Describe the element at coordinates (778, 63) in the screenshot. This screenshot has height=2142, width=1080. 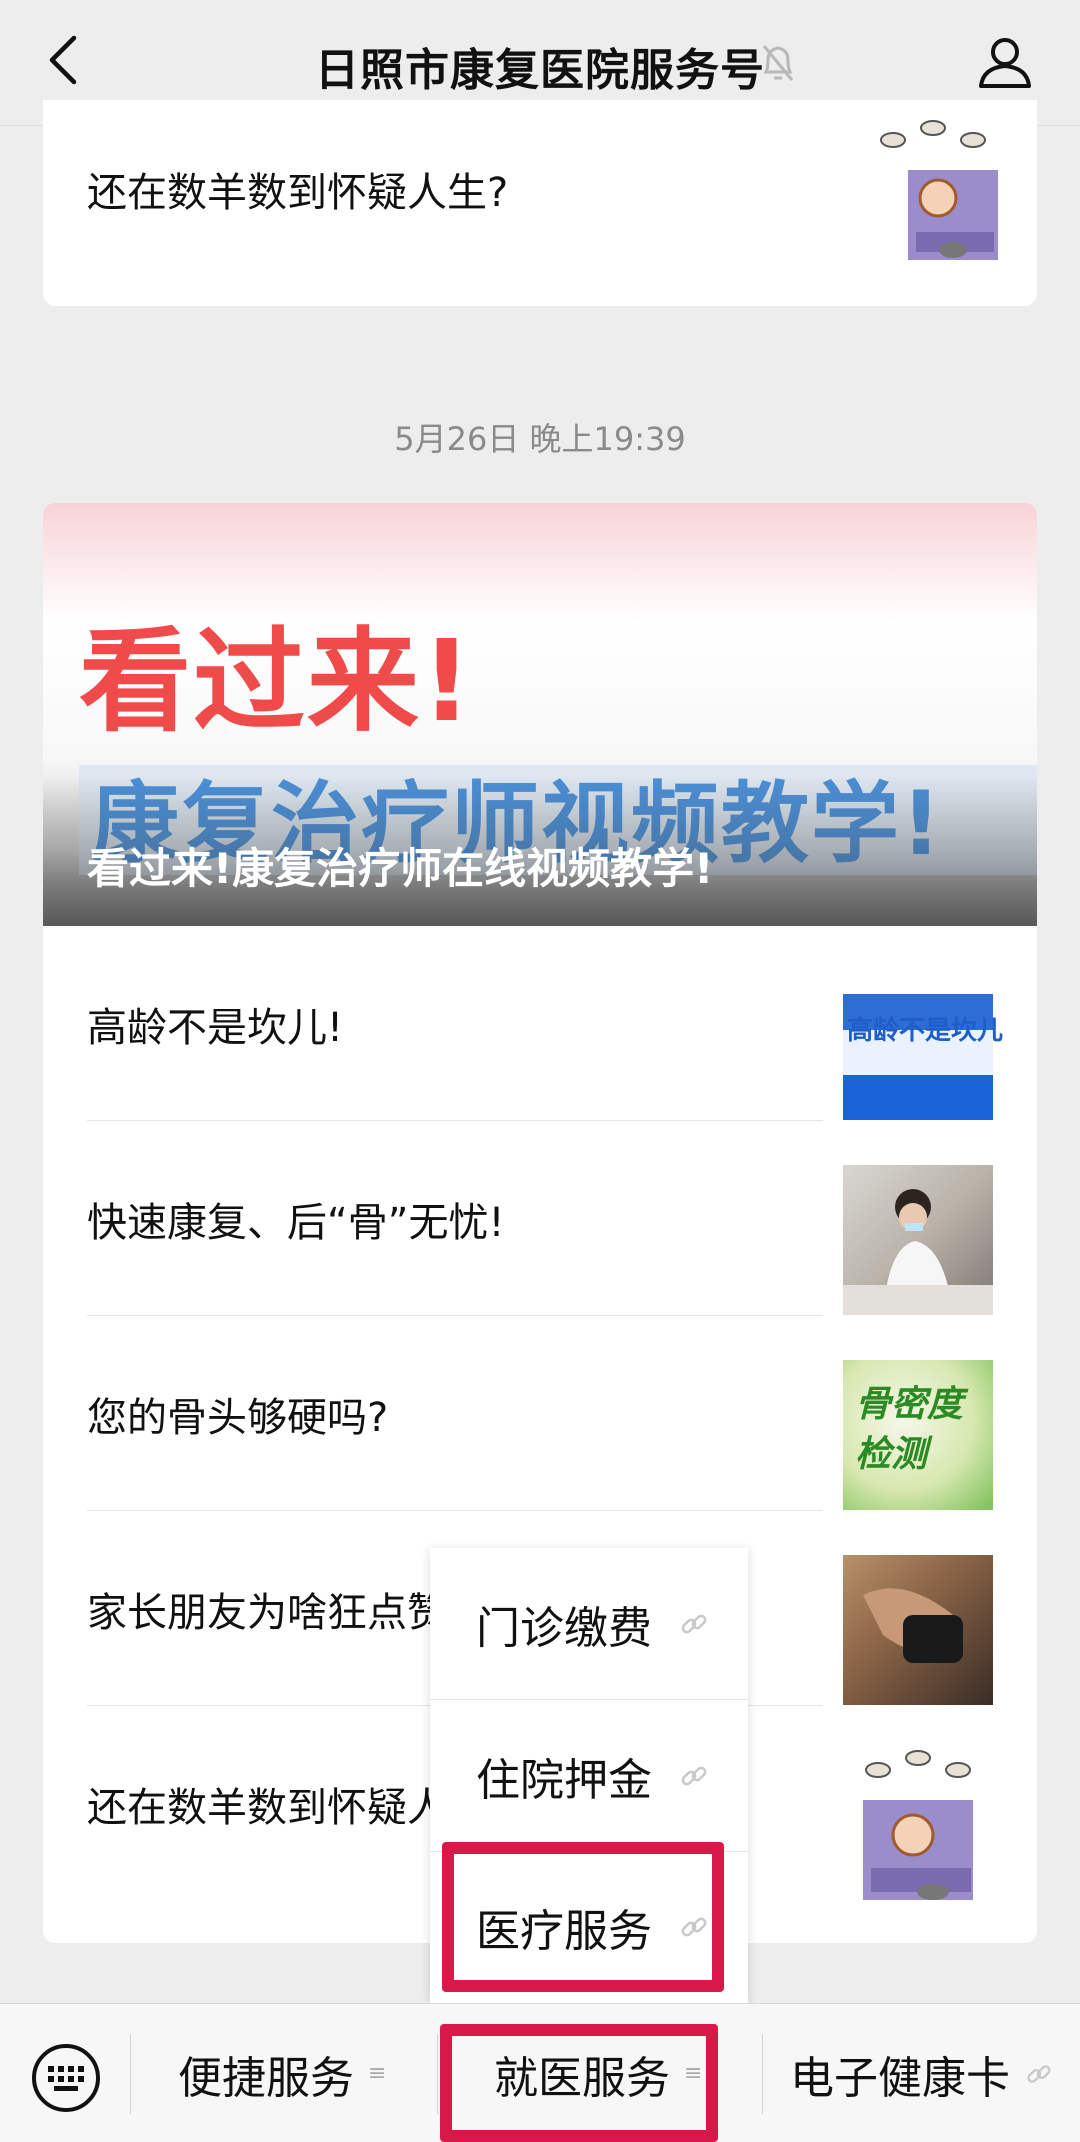
I see `mute-bell-icon` at that location.